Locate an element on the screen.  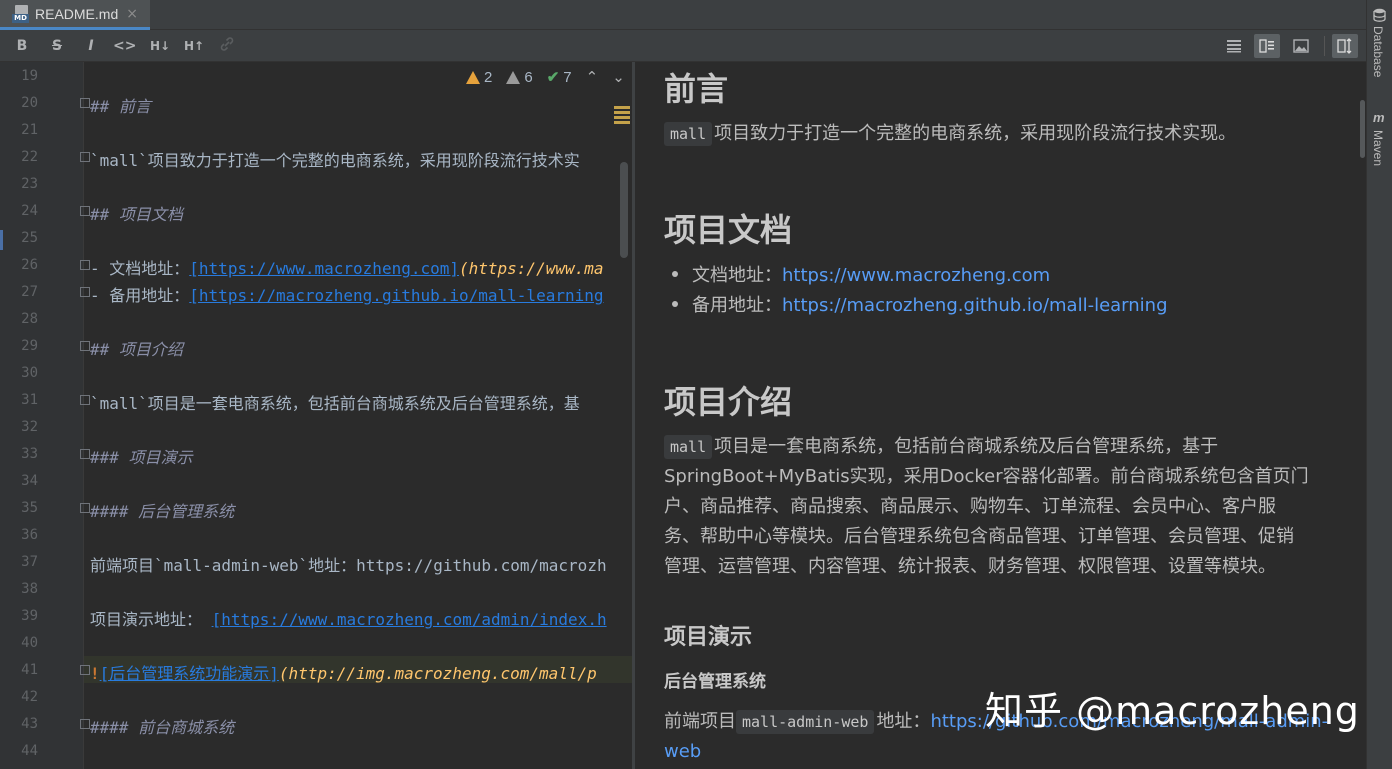
markdown-toolbar: B S I <> H↓ H↑ is located at coordinates (683, 46).